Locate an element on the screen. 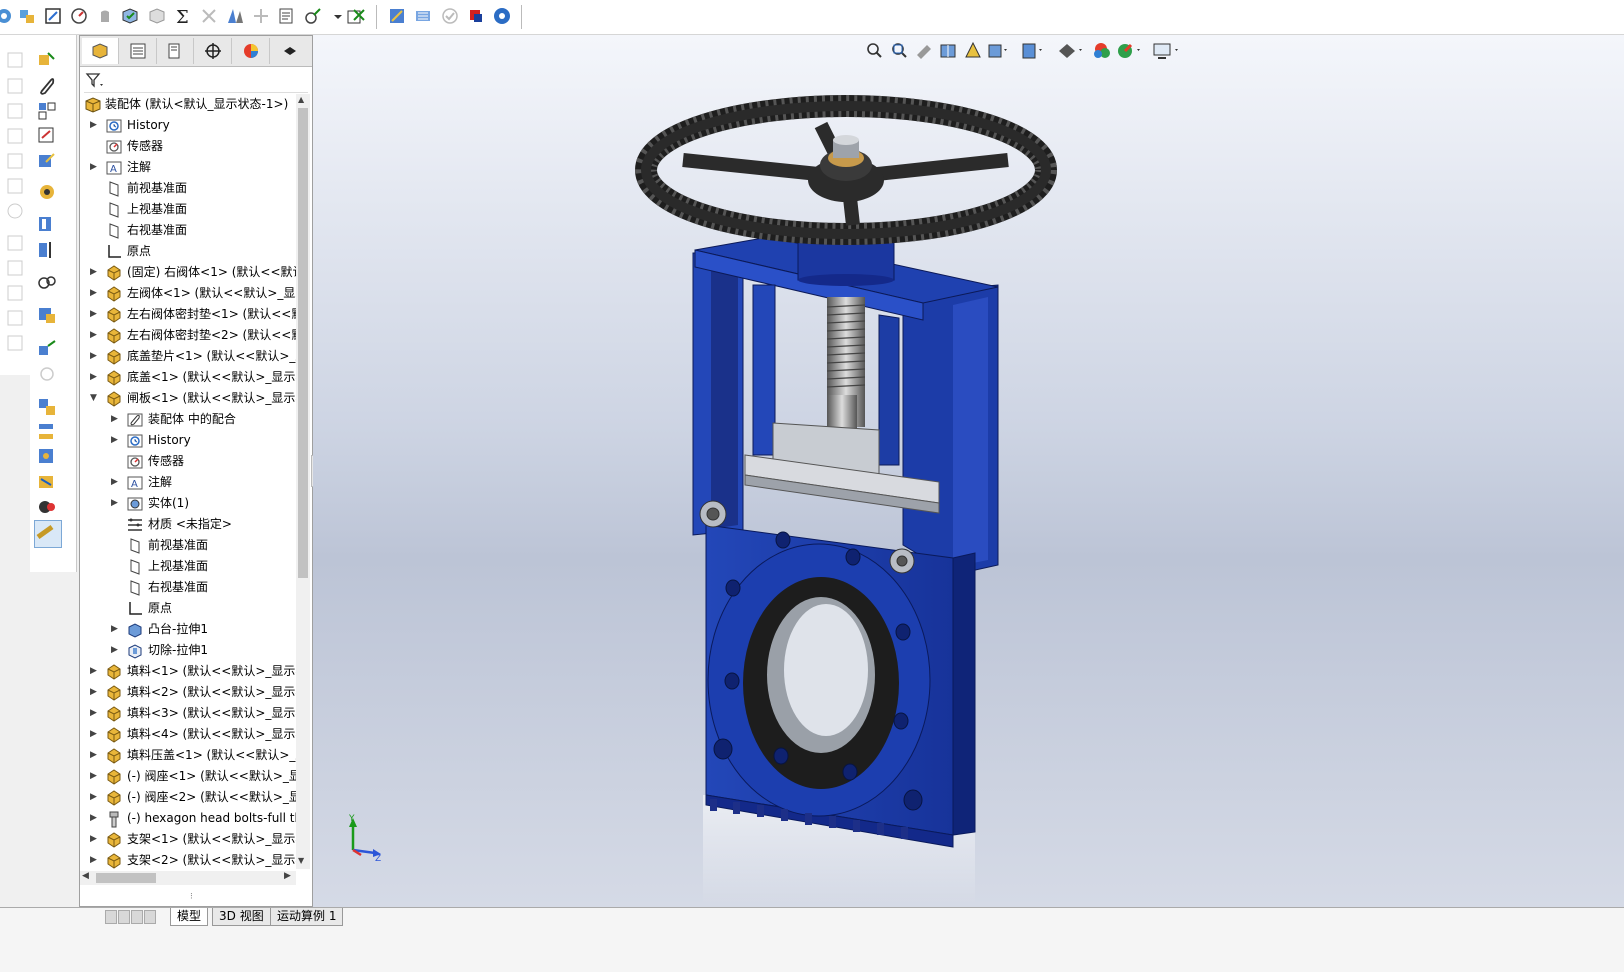 This screenshot has width=1624, height=972. nav-last-button is located at coordinates (150, 917).